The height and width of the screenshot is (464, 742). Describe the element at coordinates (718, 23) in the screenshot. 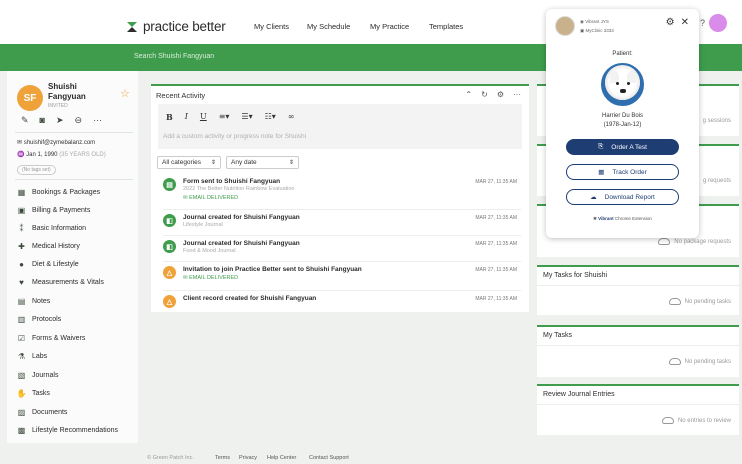

I see `user-avatar` at that location.